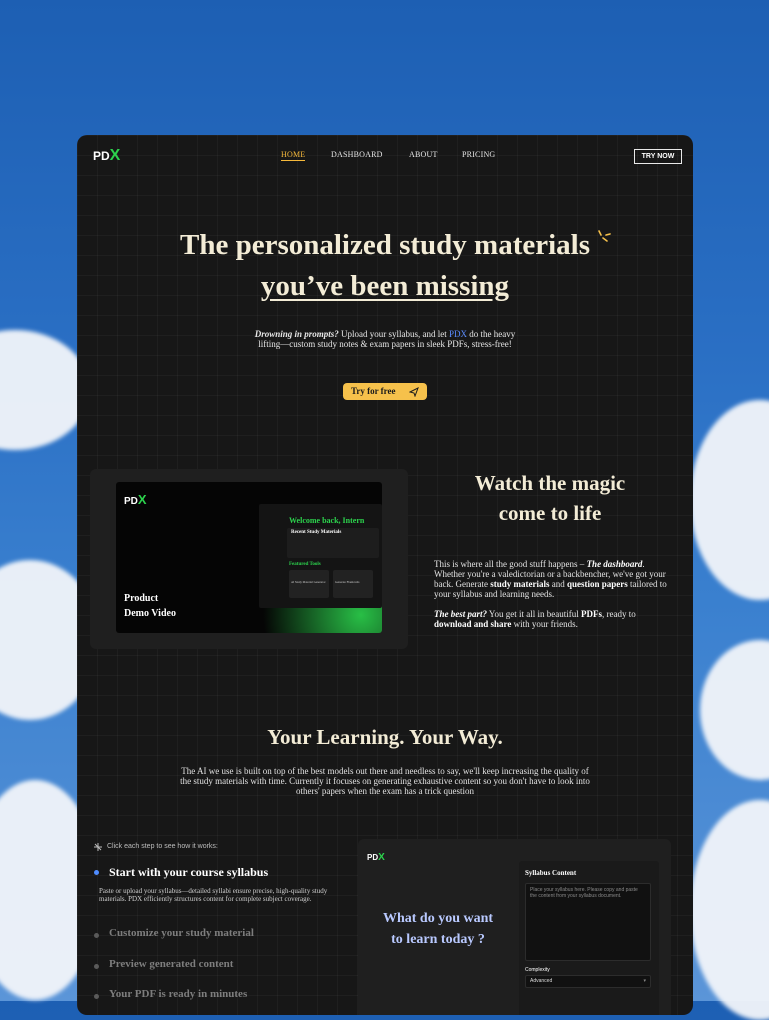 Image resolution: width=769 pixels, height=1020 pixels. What do you see at coordinates (604, 236) in the screenshot?
I see `sparkle-icon` at bounding box center [604, 236].